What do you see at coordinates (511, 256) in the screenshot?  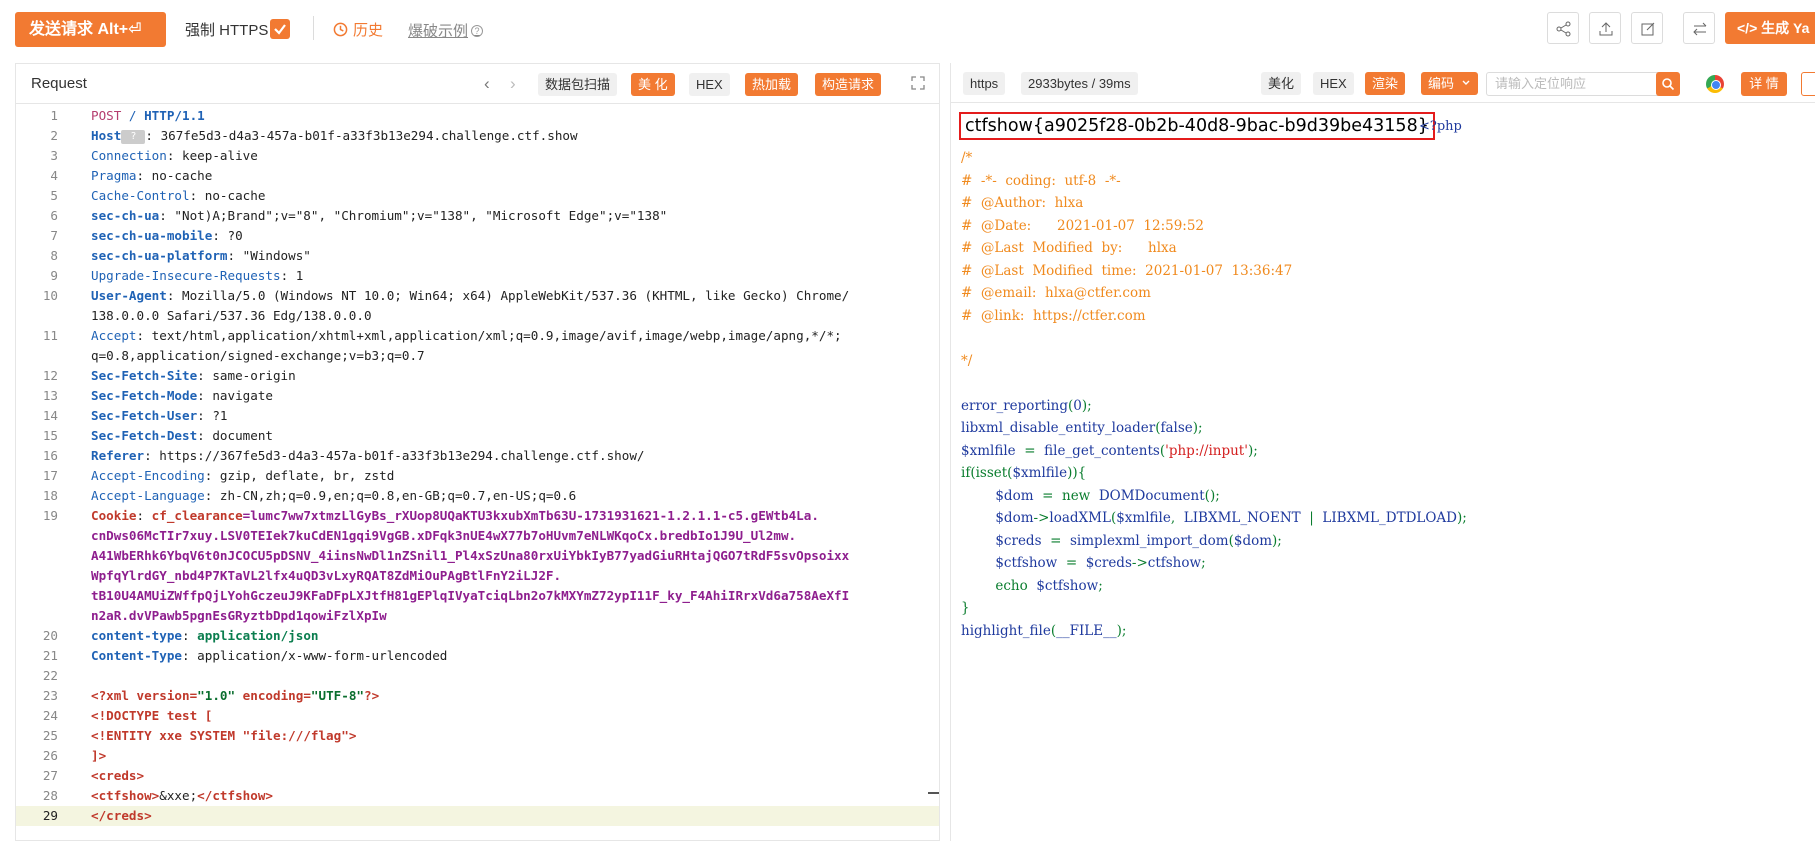 I see `line-content: sec-ch-ua-platform: "Windows"` at bounding box center [511, 256].